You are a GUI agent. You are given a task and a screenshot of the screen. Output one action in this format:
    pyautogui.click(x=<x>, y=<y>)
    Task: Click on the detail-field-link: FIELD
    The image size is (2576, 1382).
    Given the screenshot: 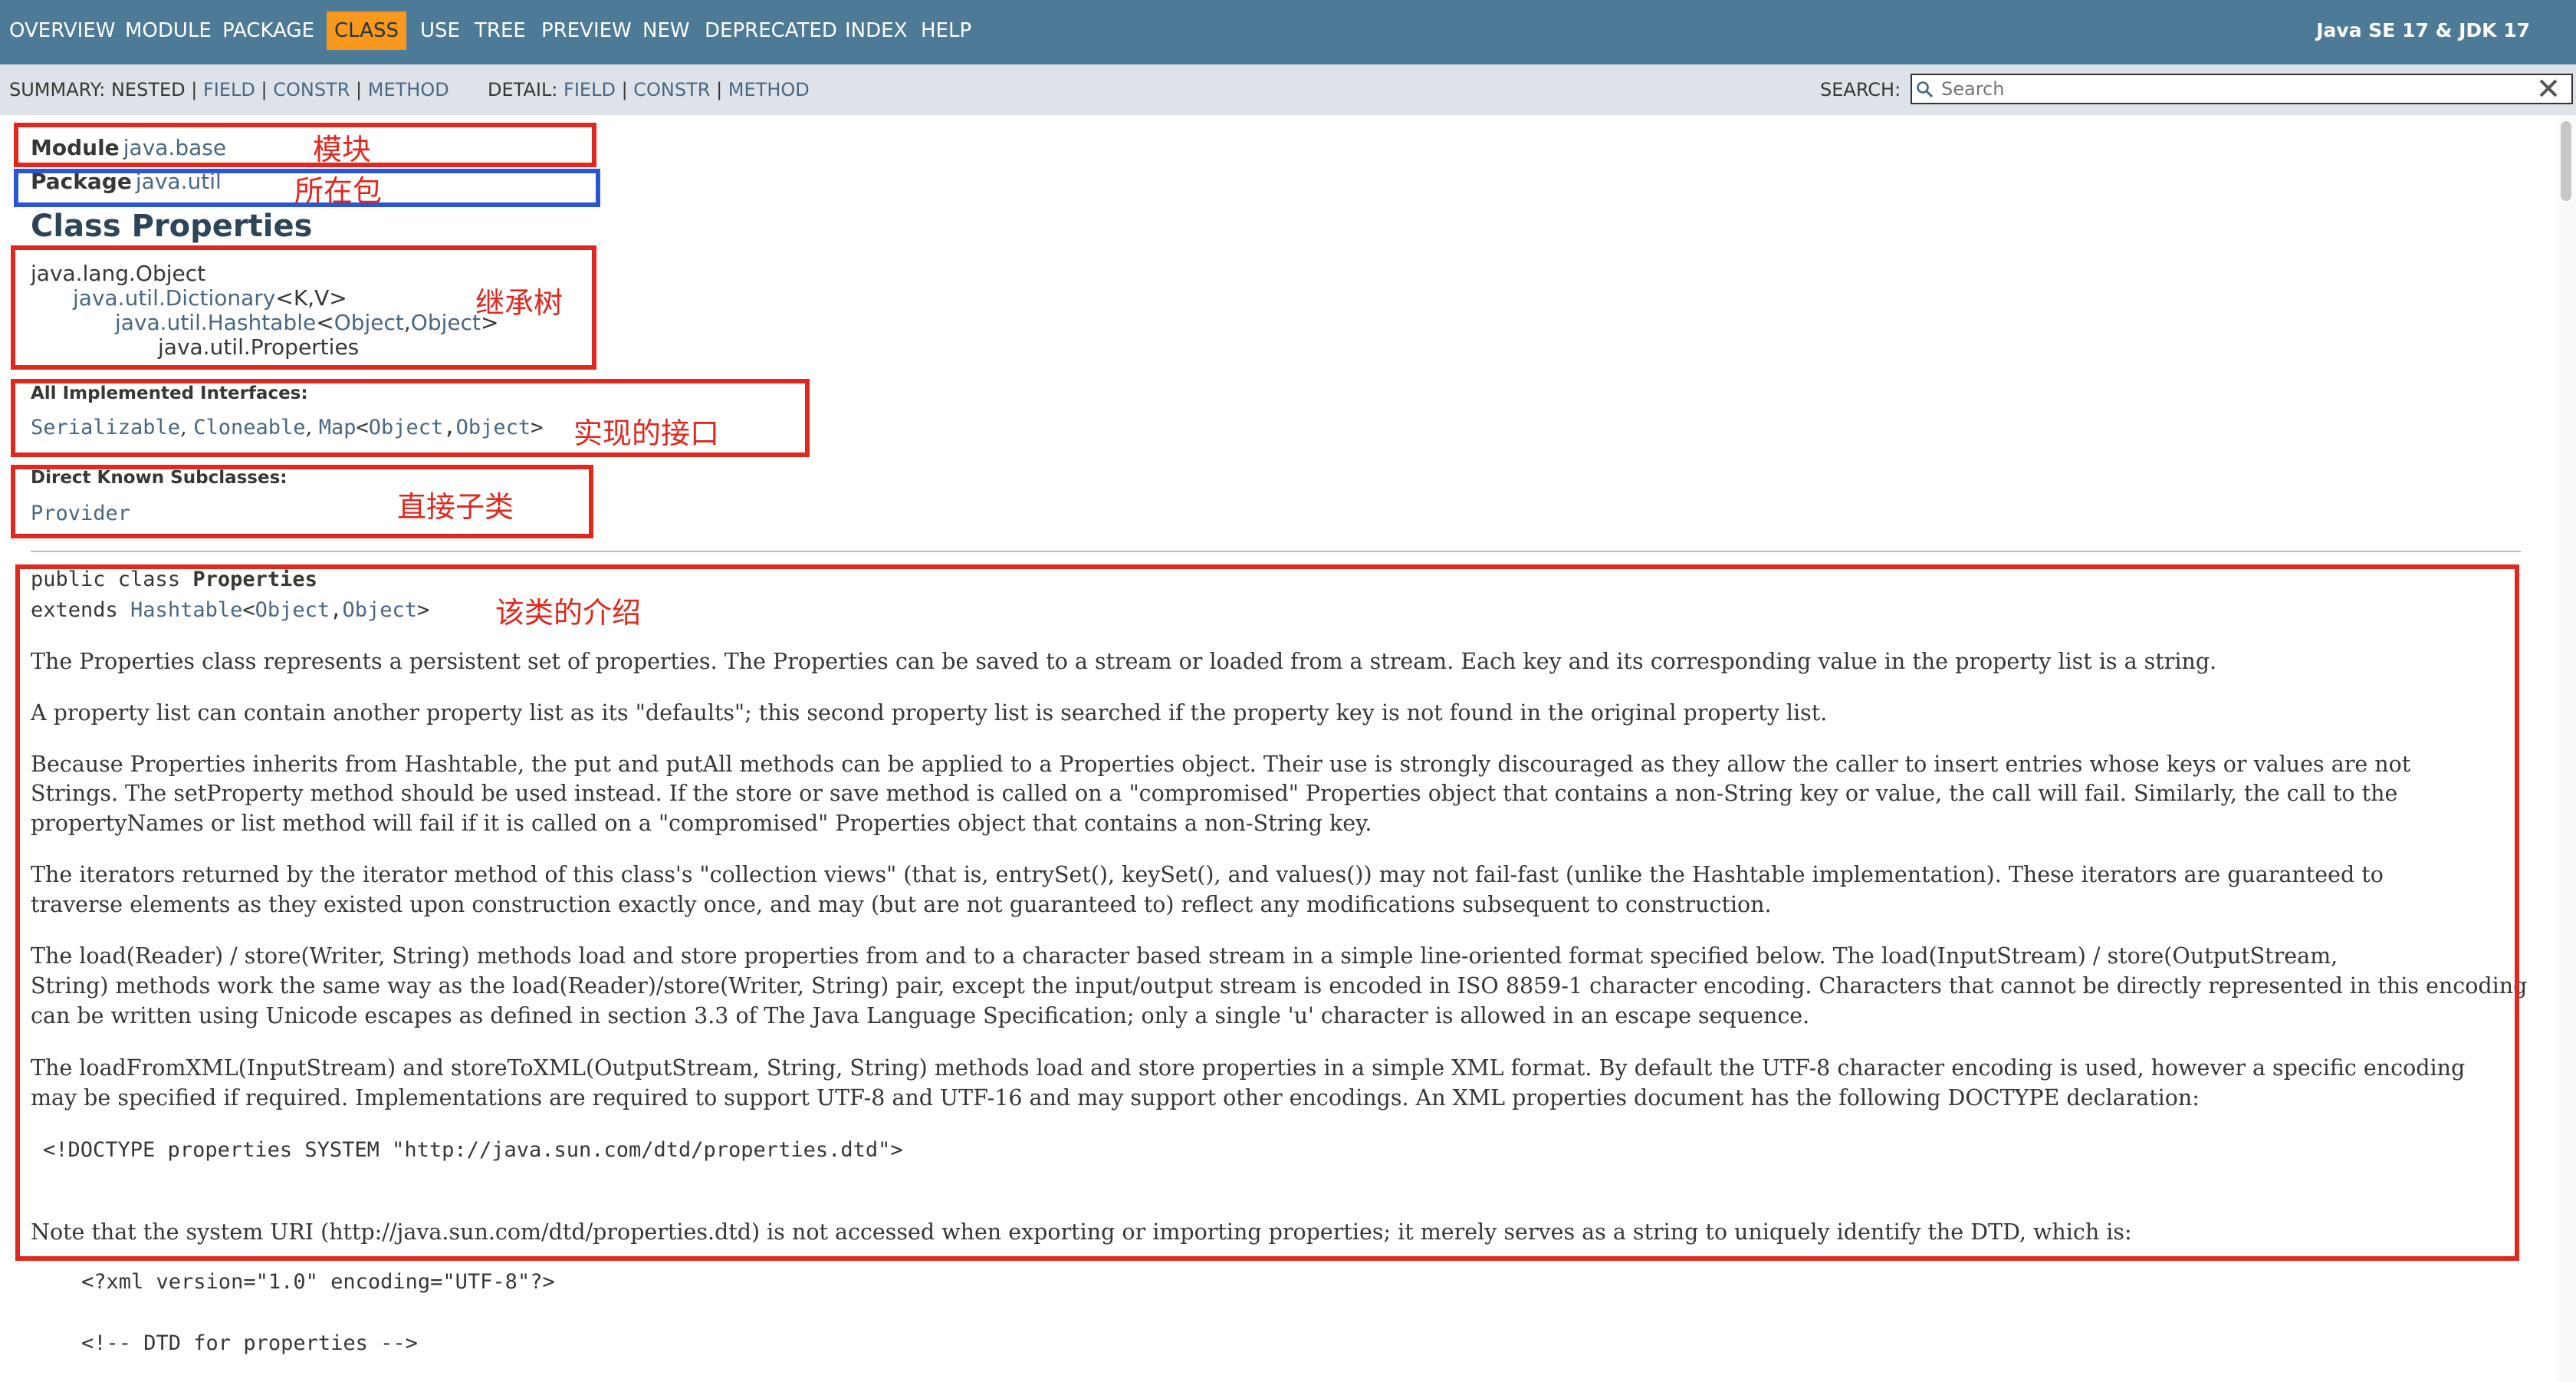 What is the action you would take?
    pyautogui.click(x=590, y=89)
    